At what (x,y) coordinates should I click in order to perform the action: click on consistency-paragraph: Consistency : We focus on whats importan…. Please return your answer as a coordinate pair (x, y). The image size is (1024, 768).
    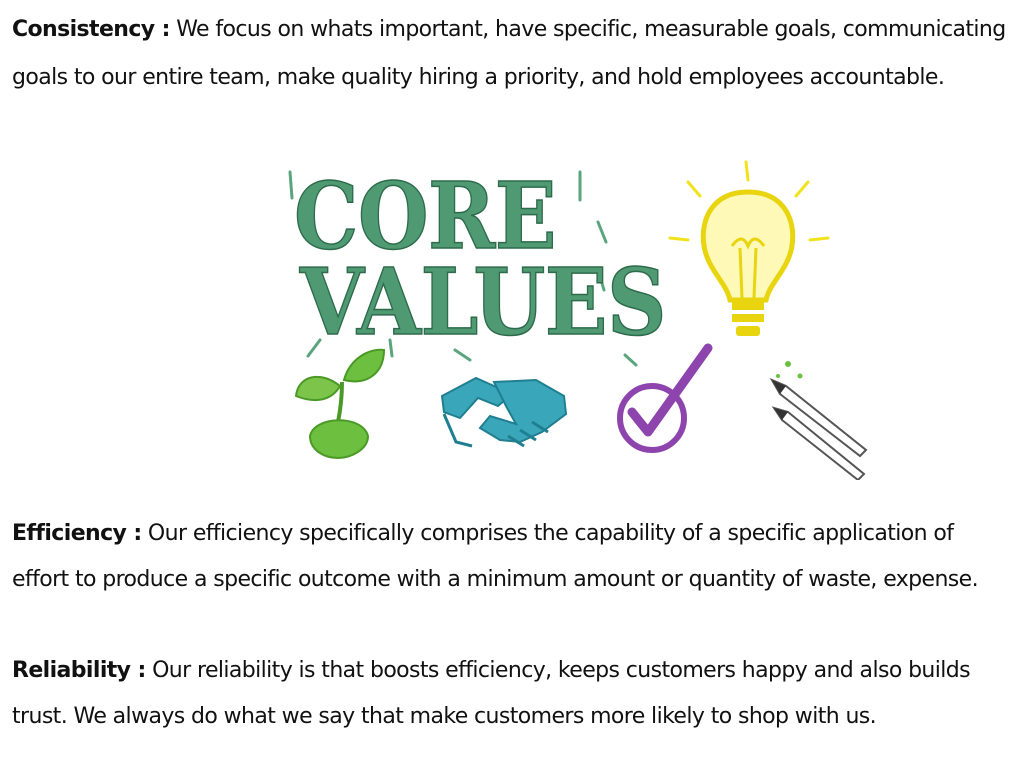
    Looking at the image, I should click on (514, 54).